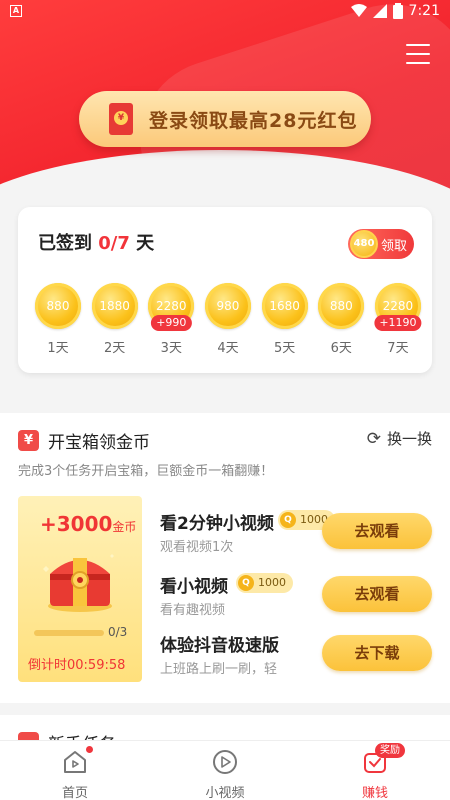 This screenshot has width=450, height=800. Describe the element at coordinates (171, 323) in the screenshot. I see `bonus-badge: +990` at that location.